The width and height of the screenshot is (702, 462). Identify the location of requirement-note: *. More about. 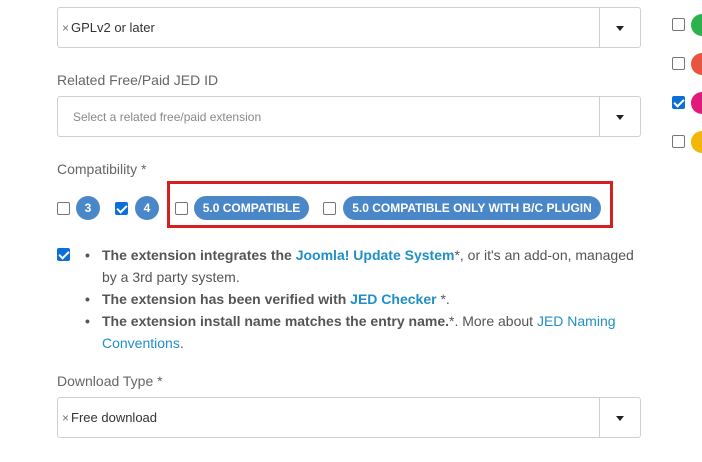
(493, 321).